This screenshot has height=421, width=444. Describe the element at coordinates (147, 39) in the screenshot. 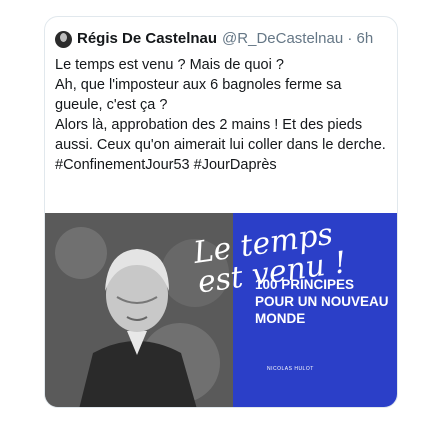

I see `display-name: Régis De Castelnau` at that location.